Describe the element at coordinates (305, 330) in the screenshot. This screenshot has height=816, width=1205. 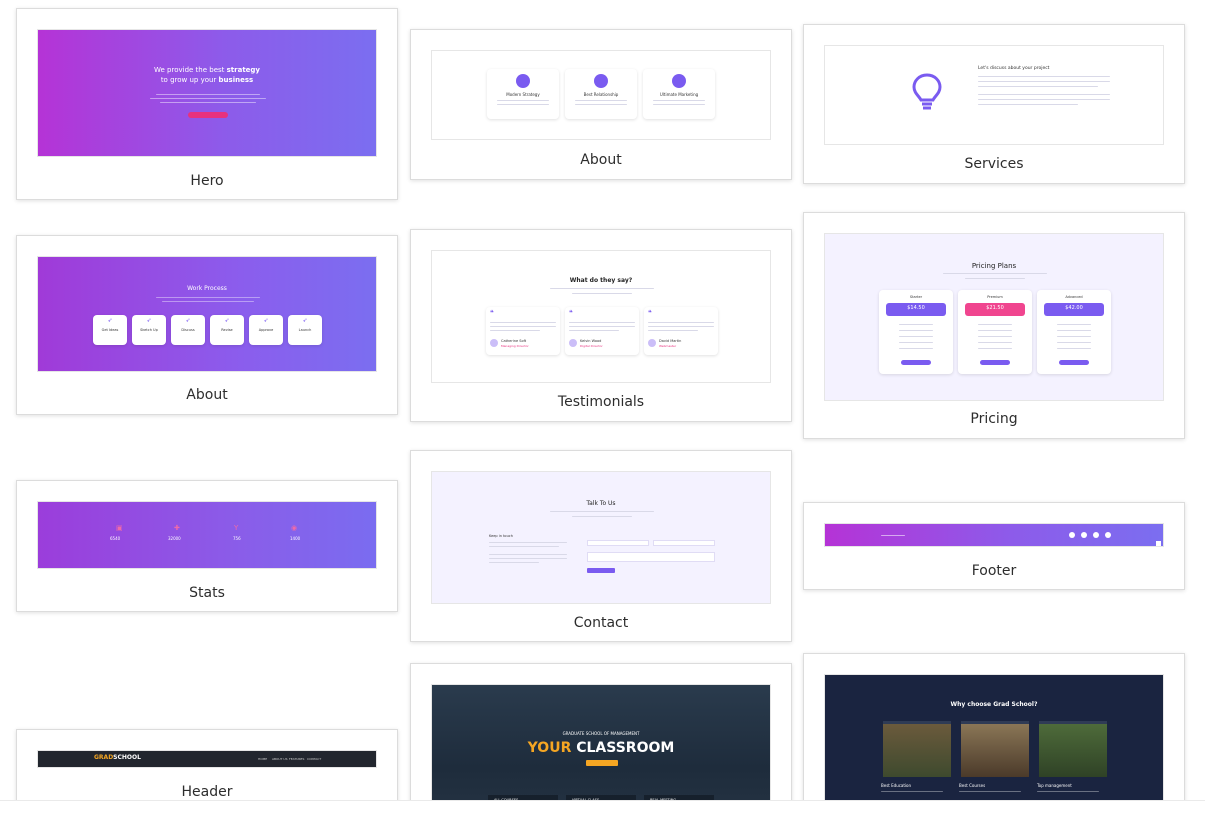
I see `process-step: Launch` at that location.